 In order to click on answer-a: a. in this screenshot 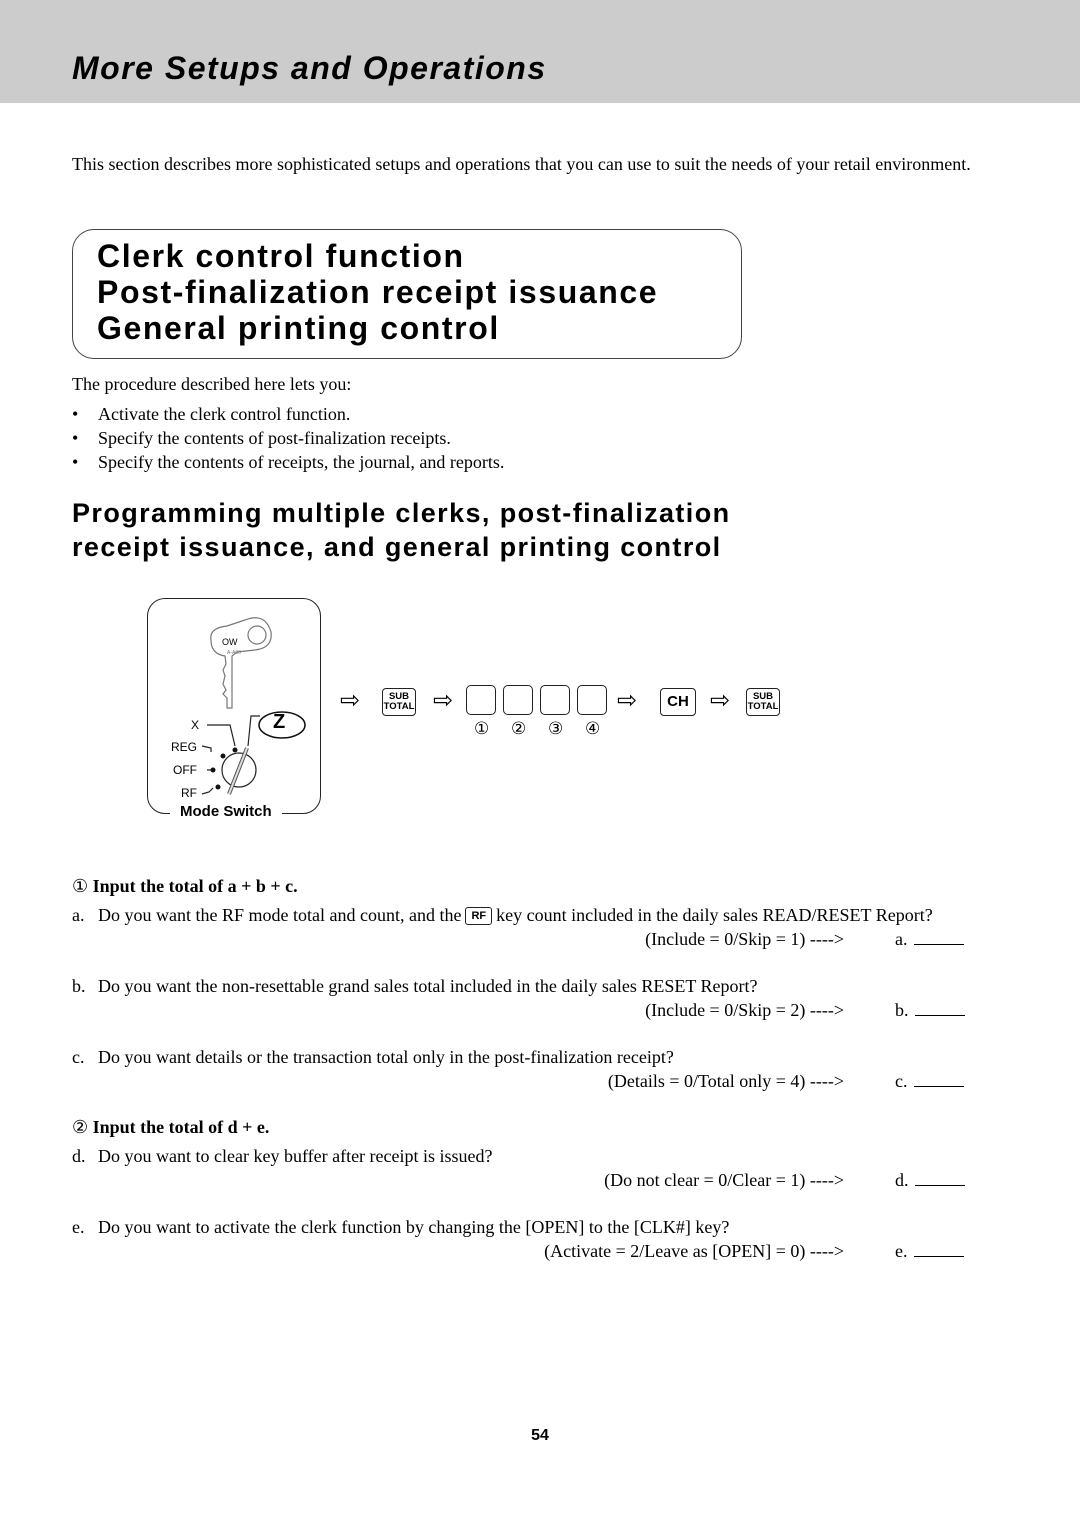, I will do `click(929, 939)`.